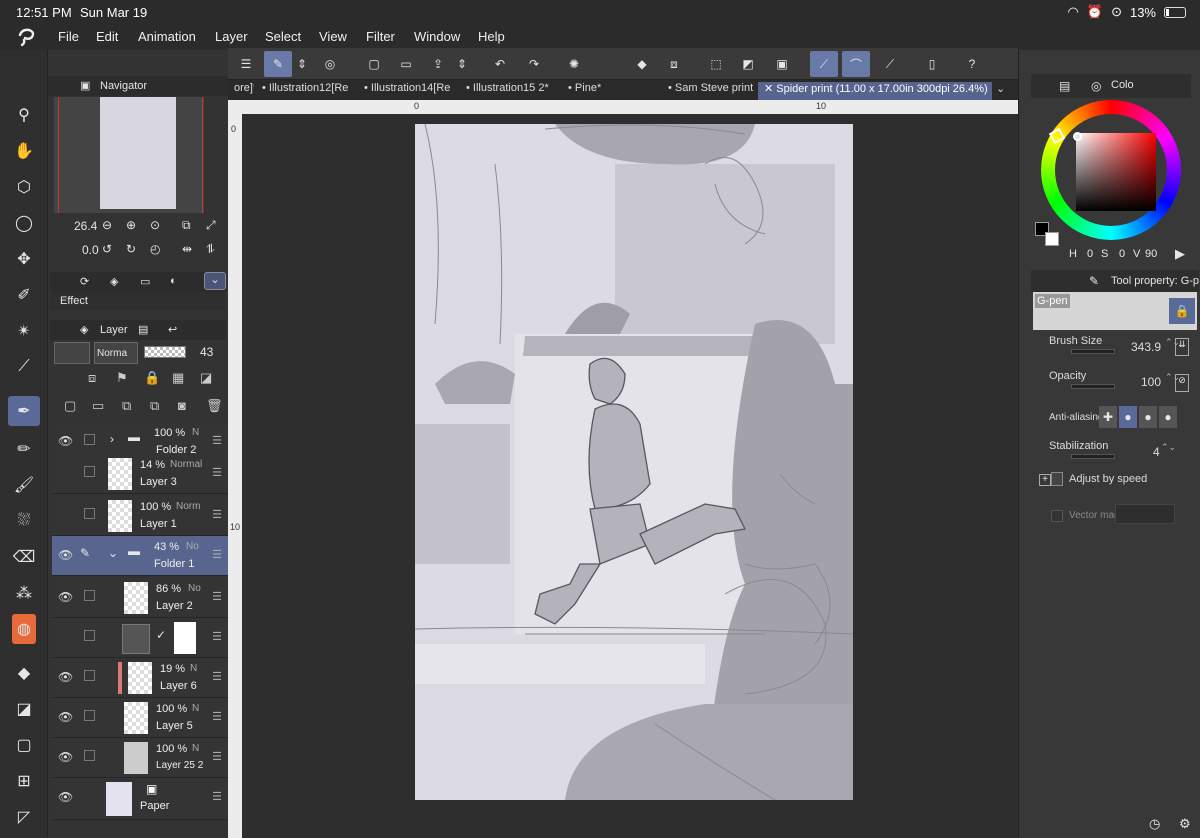 The width and height of the screenshot is (1200, 838). What do you see at coordinates (173, 281) in the screenshot?
I see `subtool-icon-4: ◐` at bounding box center [173, 281].